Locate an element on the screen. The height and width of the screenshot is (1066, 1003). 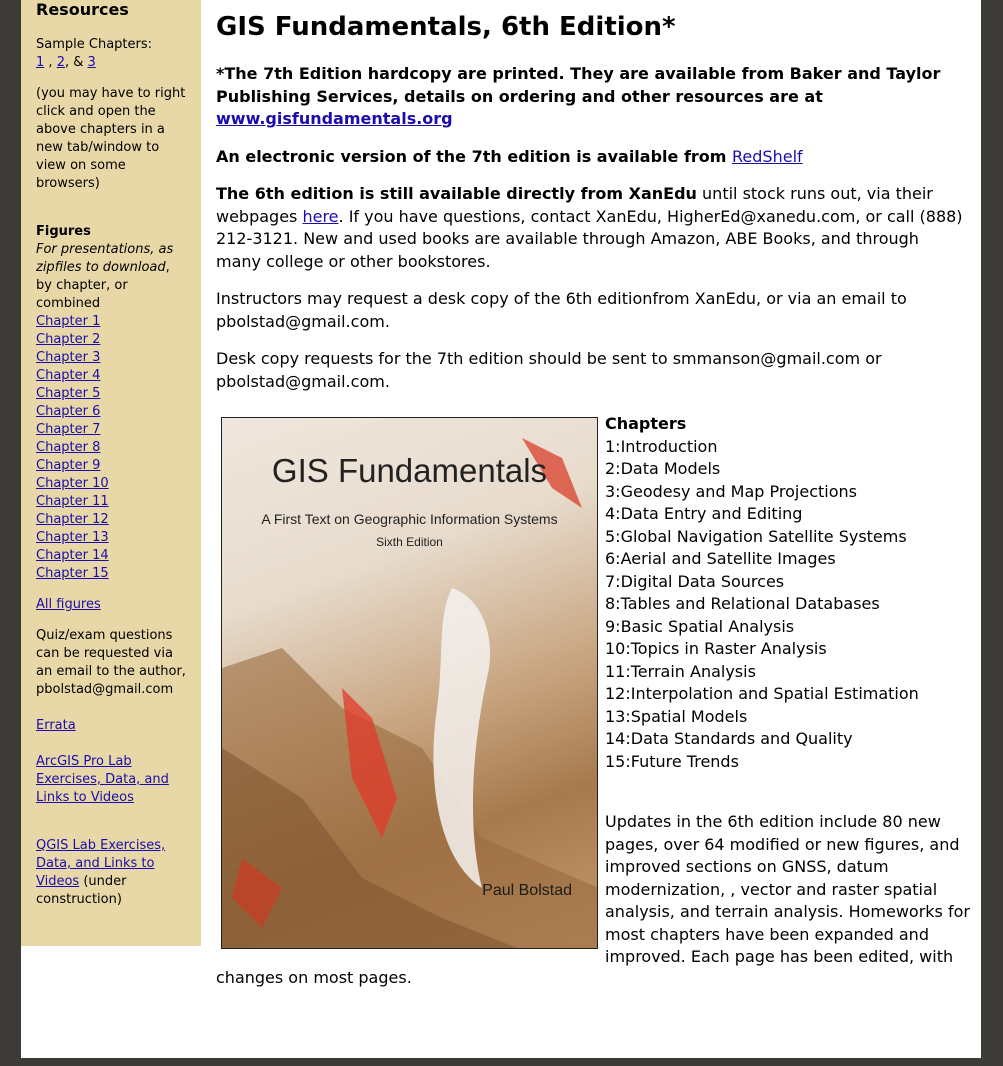
sidebar-heading: Resources is located at coordinates (82, 9).